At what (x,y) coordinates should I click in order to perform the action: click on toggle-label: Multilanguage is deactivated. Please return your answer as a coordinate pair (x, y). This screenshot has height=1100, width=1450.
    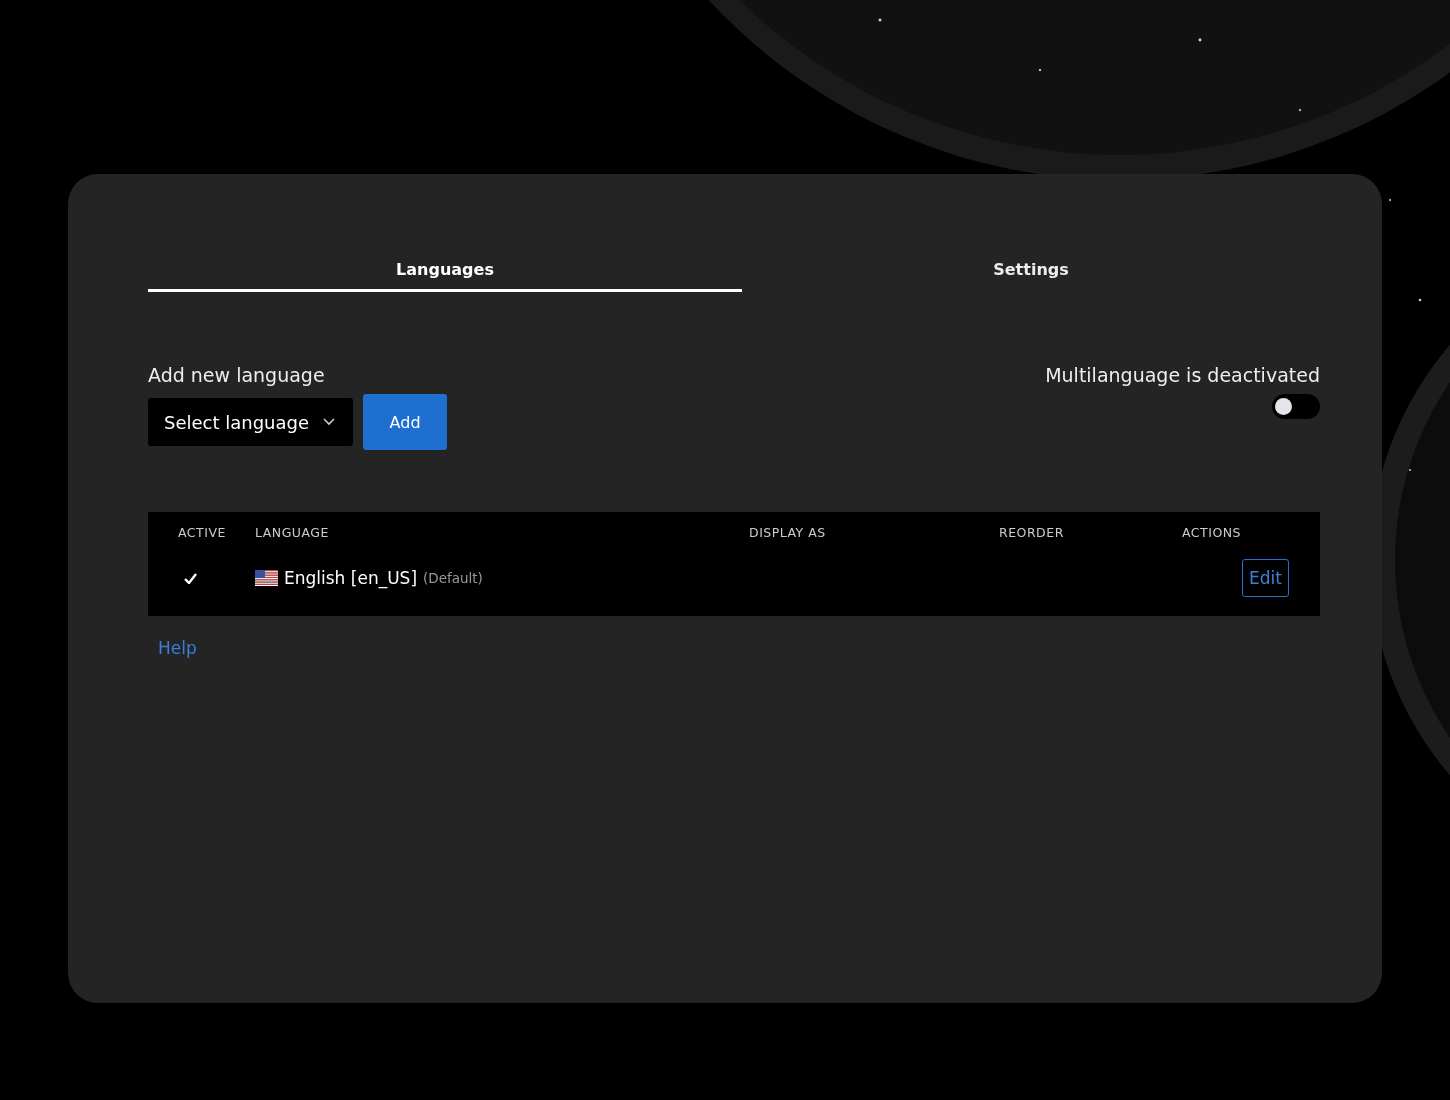
    Looking at the image, I should click on (1182, 375).